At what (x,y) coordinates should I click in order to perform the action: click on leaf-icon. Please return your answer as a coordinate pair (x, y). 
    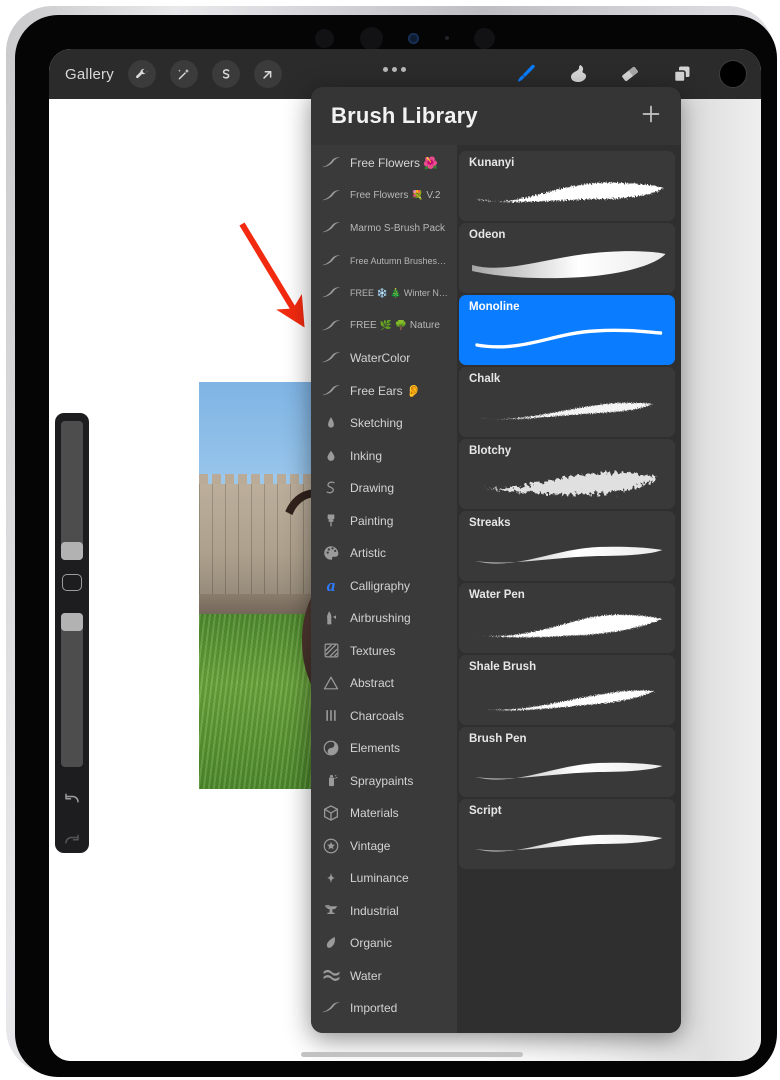
    Looking at the image, I should click on (331, 943).